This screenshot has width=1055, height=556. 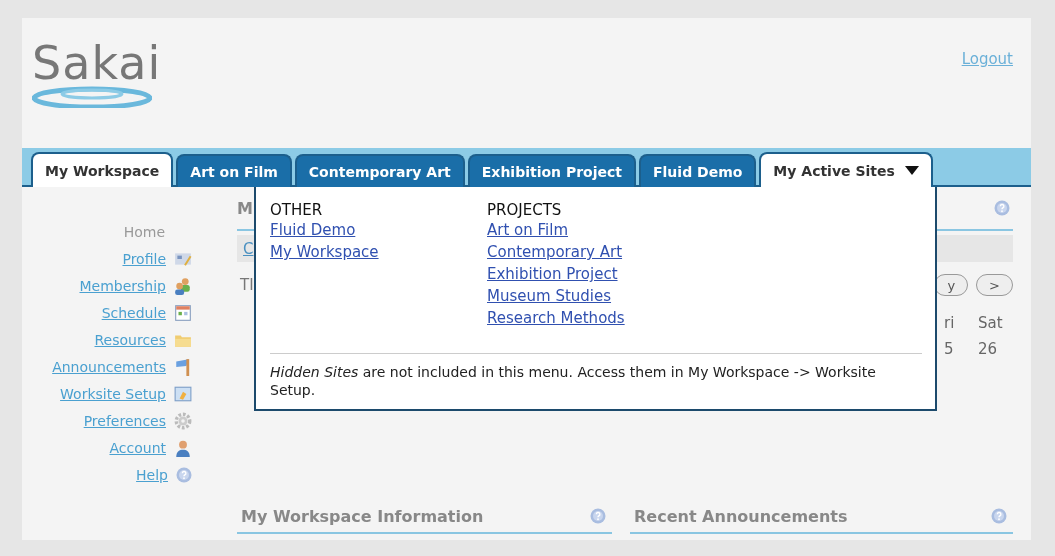 I want to click on window-icon, so click(x=183, y=394).